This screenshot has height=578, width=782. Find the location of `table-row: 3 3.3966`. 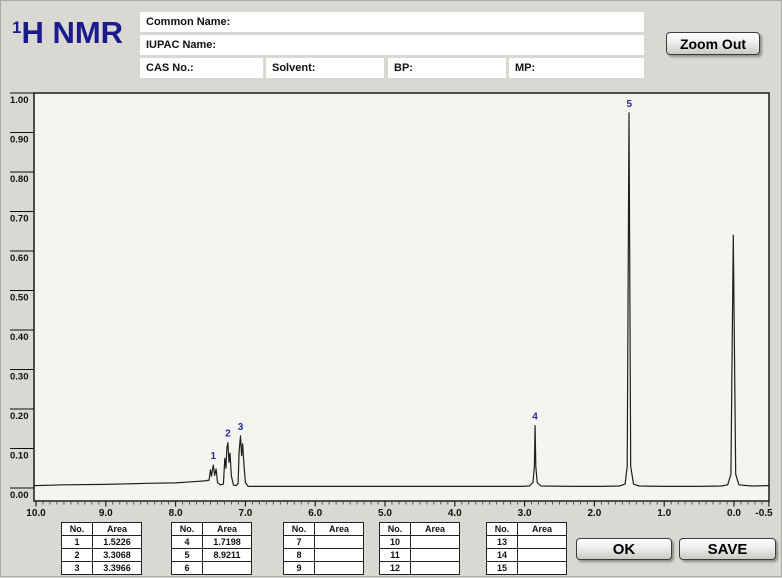

table-row: 3 3.3966 is located at coordinates (101, 568).